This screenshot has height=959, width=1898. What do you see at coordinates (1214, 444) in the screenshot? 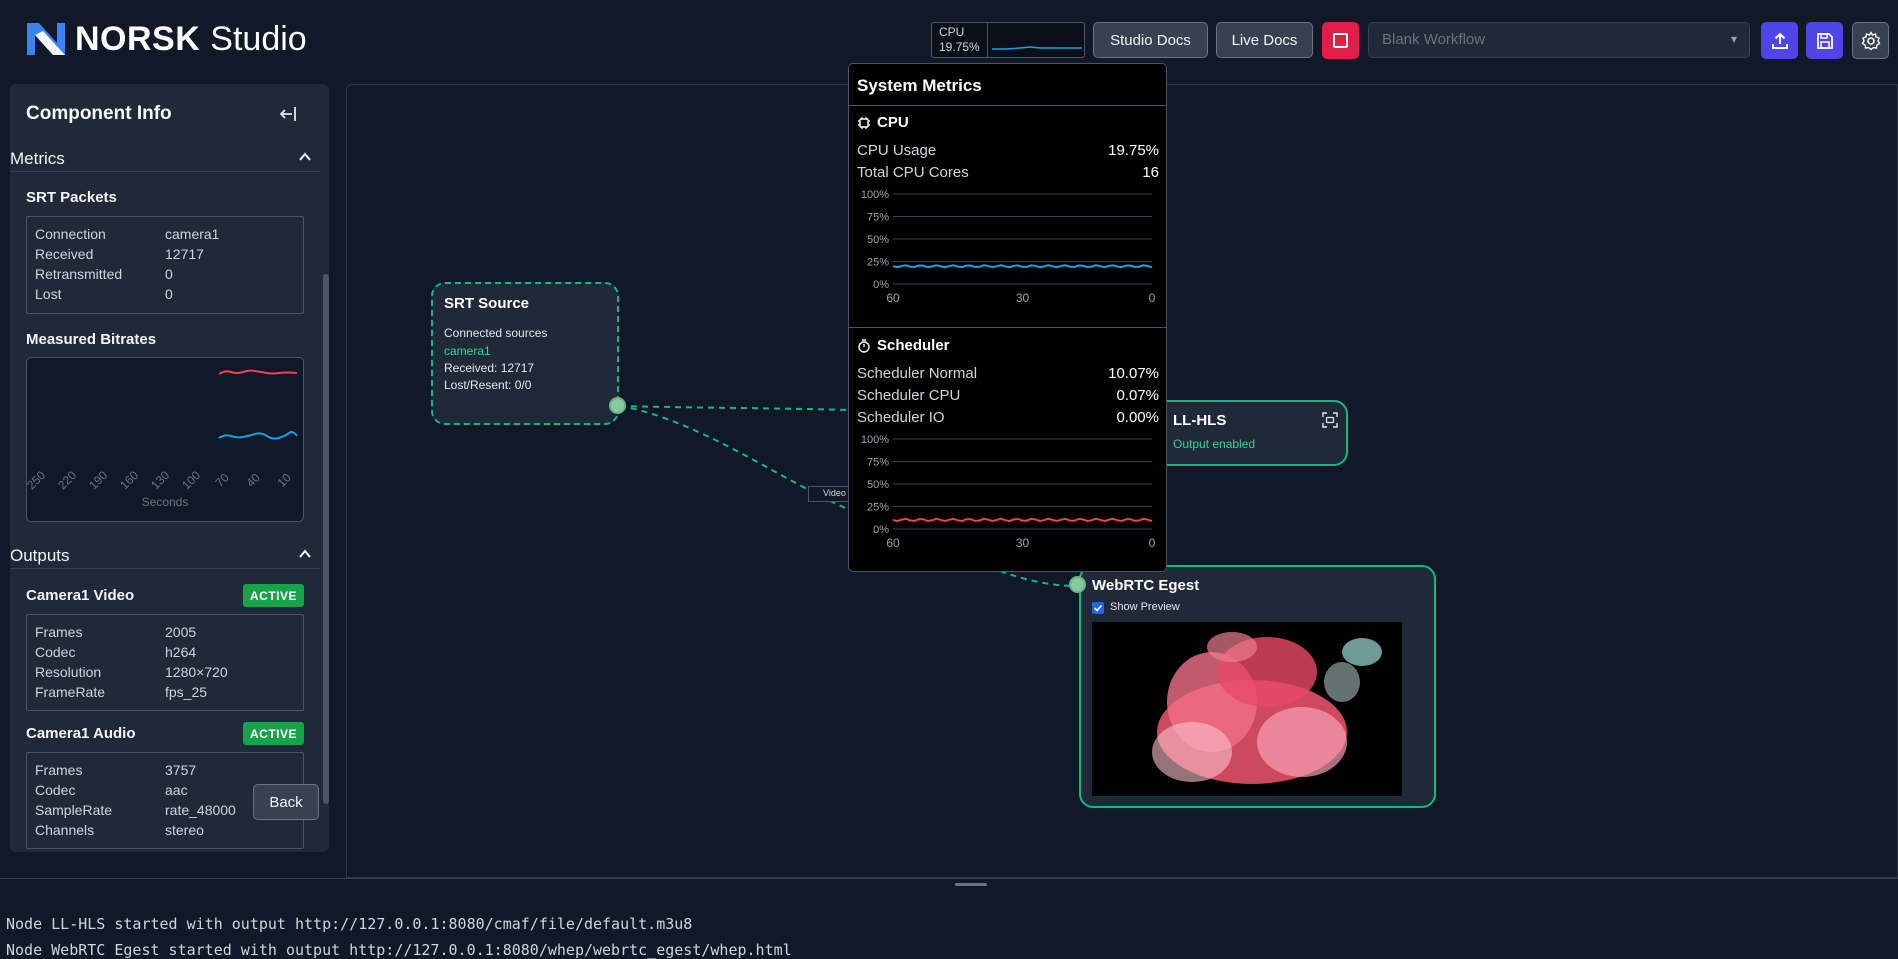
I see `output-status: Output enabled` at bounding box center [1214, 444].